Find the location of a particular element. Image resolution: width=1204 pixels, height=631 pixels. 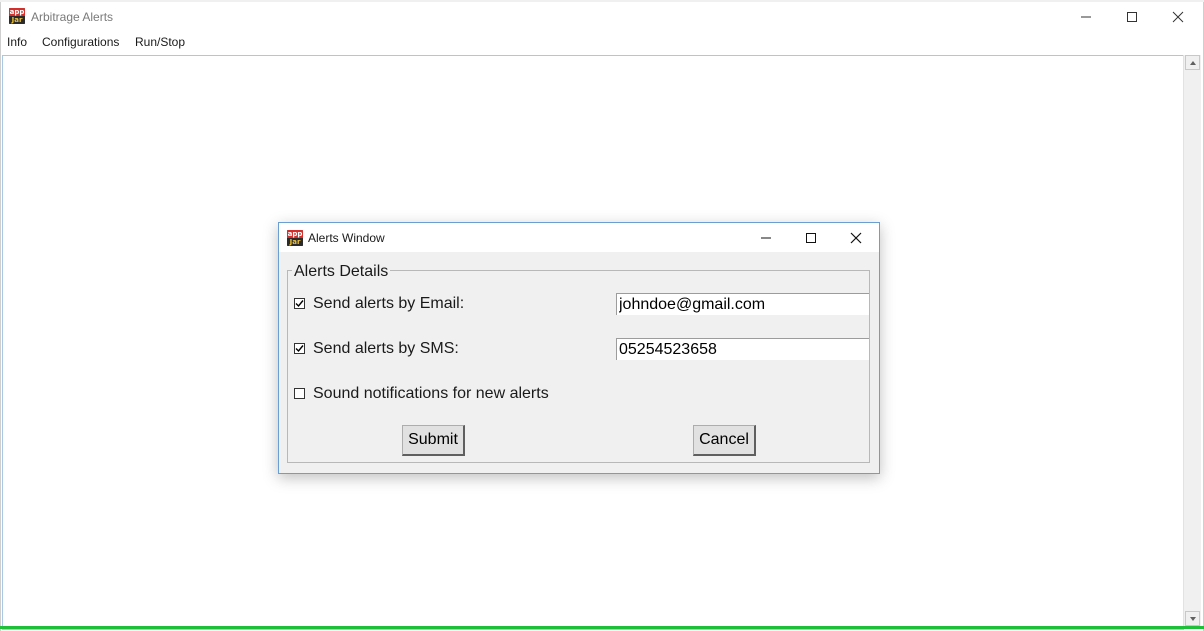

sms-checkbox is located at coordinates (299, 348).